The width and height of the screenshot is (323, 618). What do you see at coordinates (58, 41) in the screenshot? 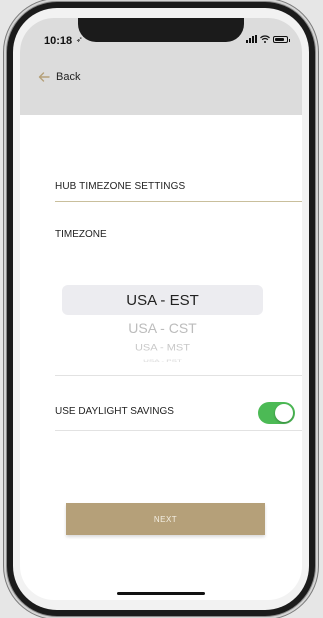
I see `status-time: 10:18` at bounding box center [58, 41].